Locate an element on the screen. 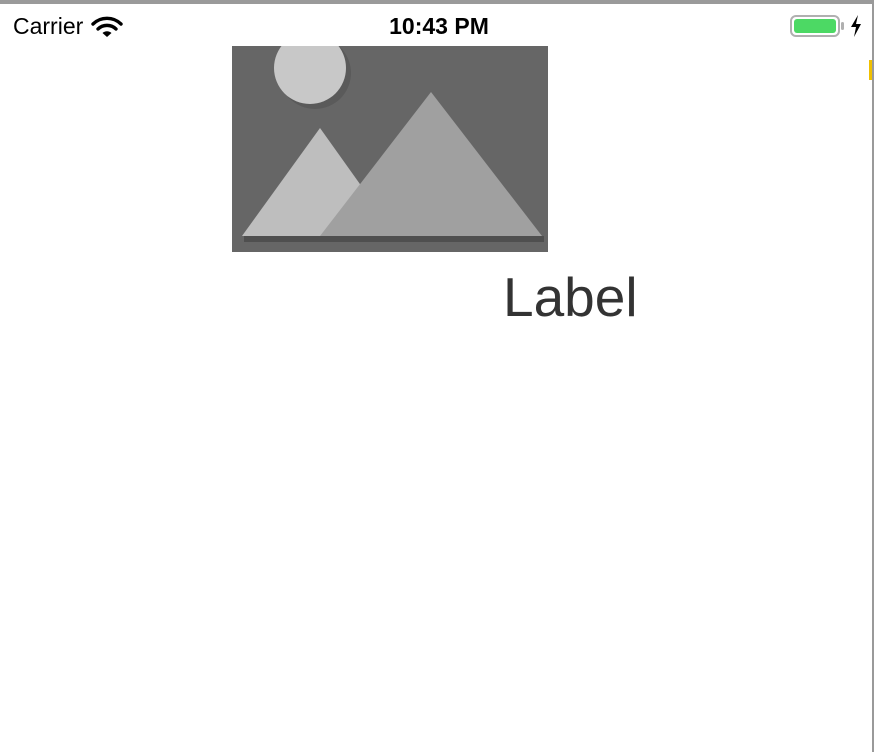 Image resolution: width=874 pixels, height=752 pixels. battery-icon is located at coordinates (818, 26).